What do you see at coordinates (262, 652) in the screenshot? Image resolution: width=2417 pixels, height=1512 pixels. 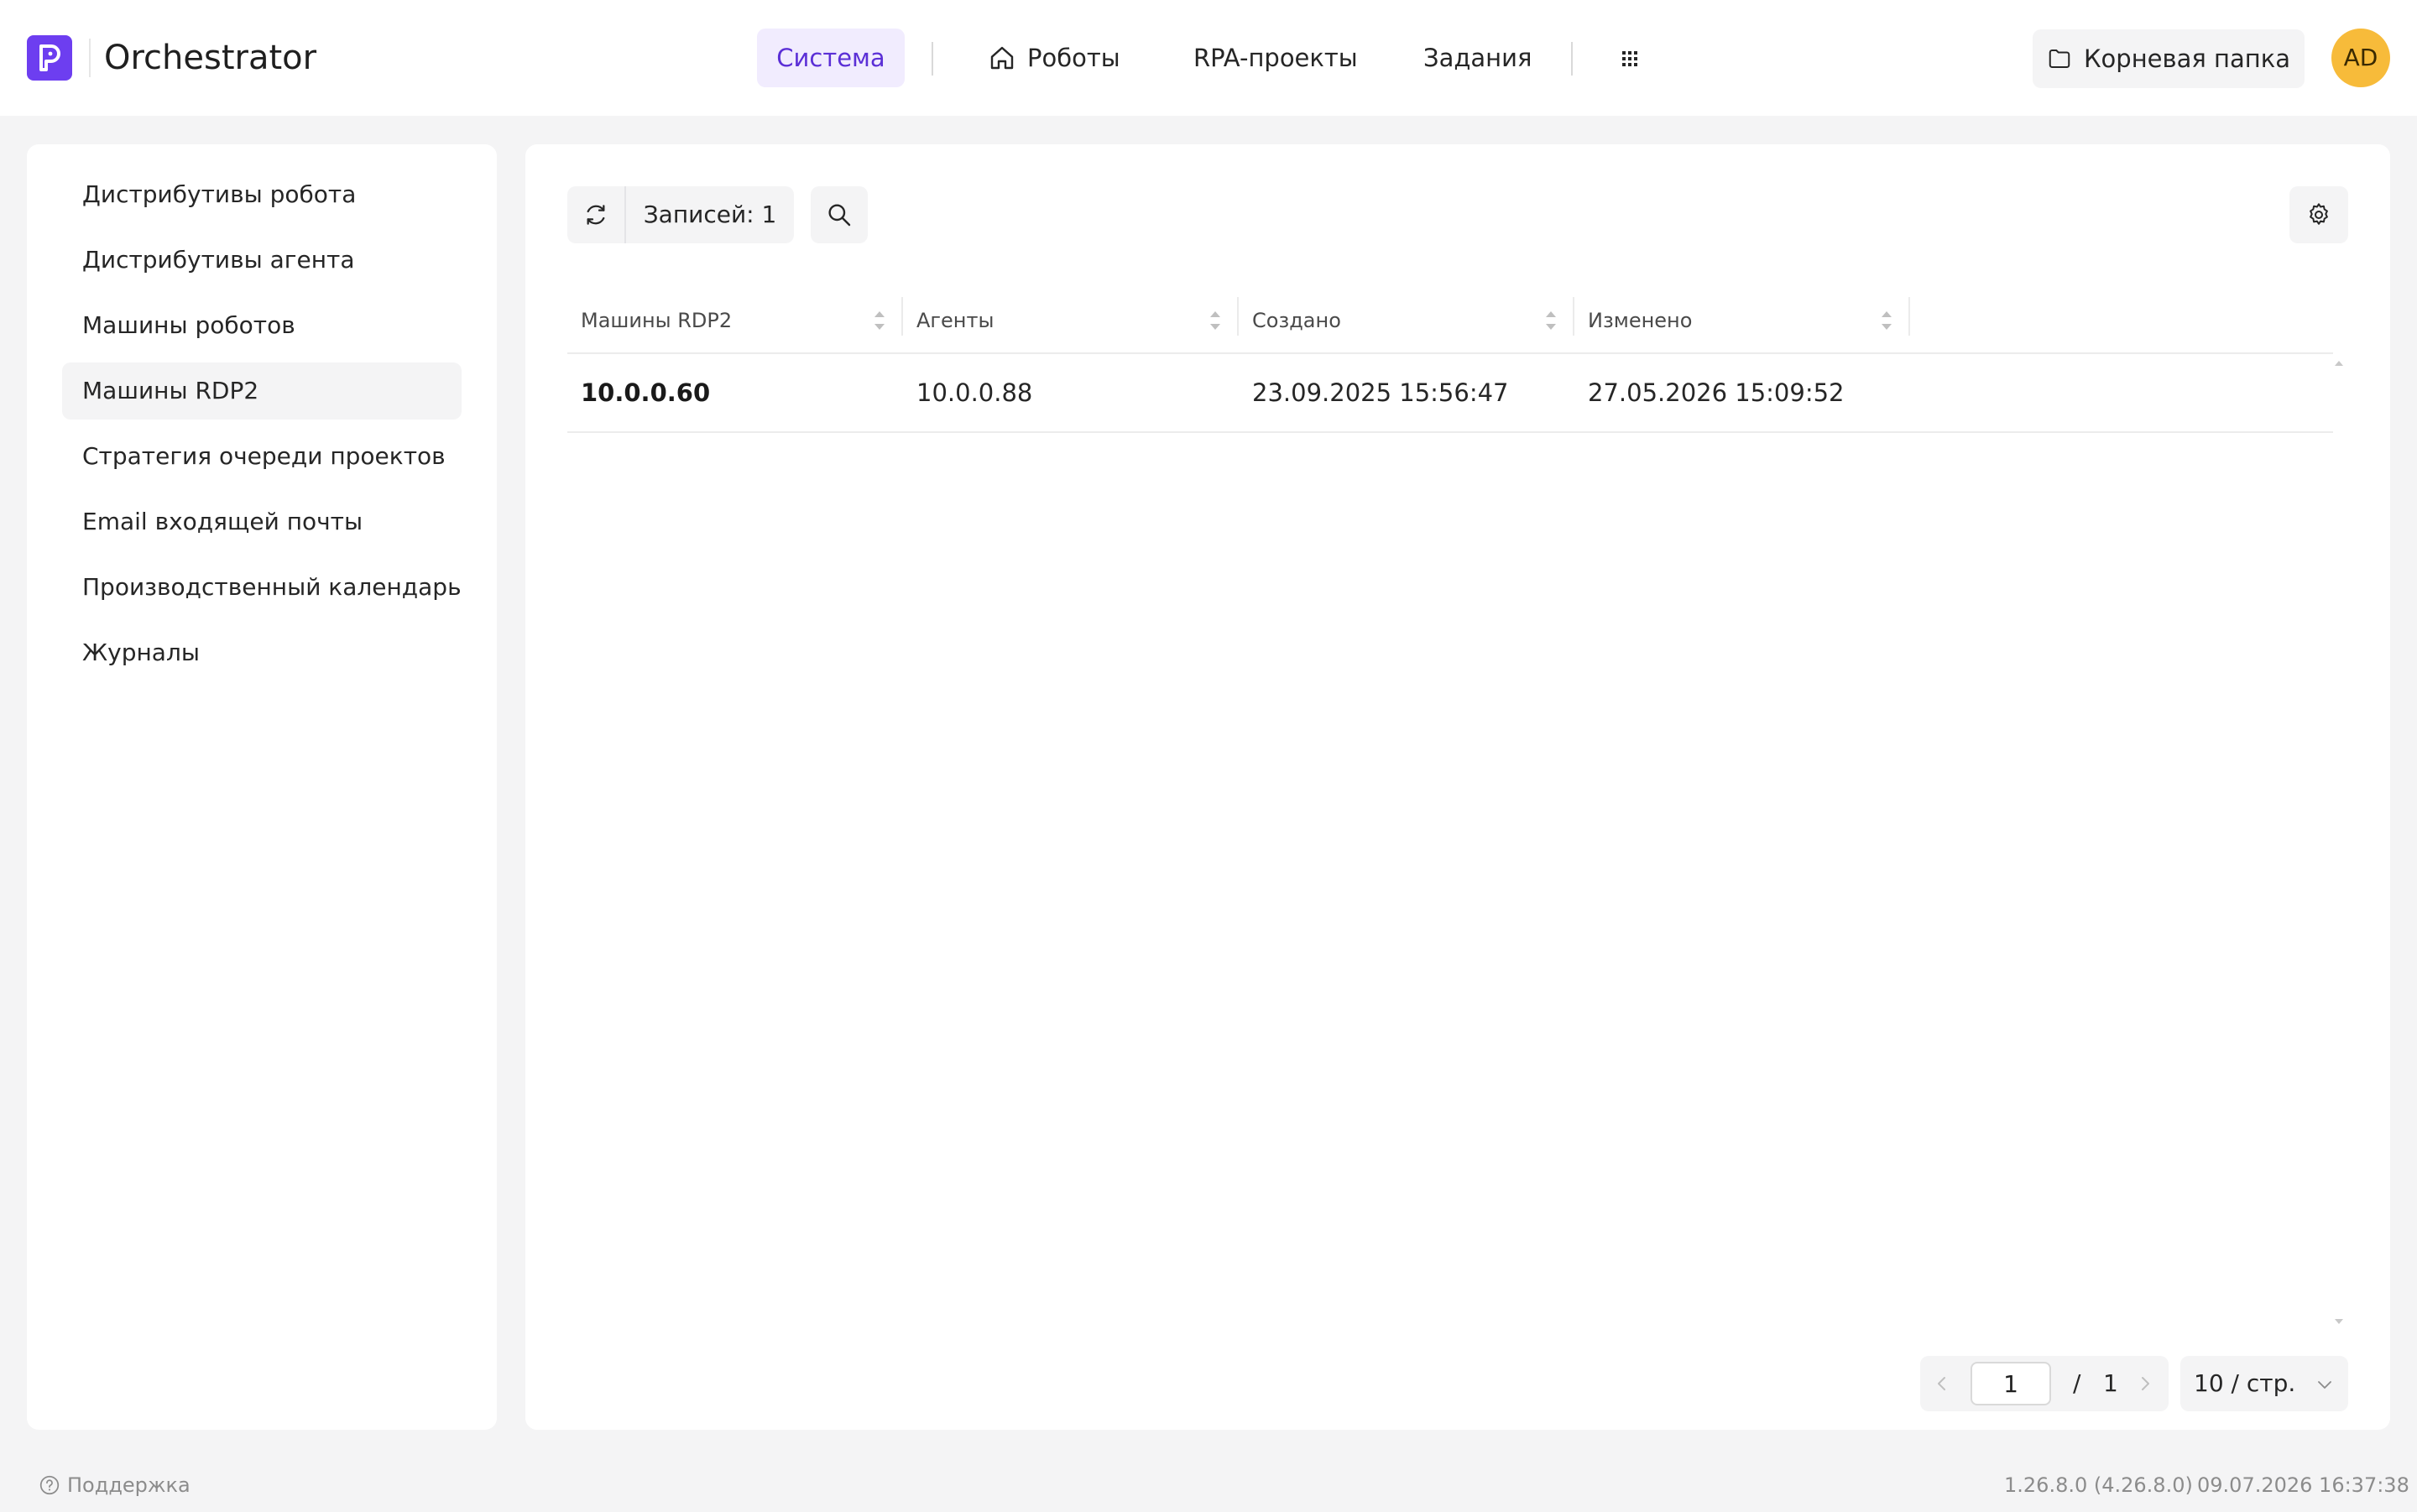 I see `sidebar-item-logs: Журналы` at bounding box center [262, 652].